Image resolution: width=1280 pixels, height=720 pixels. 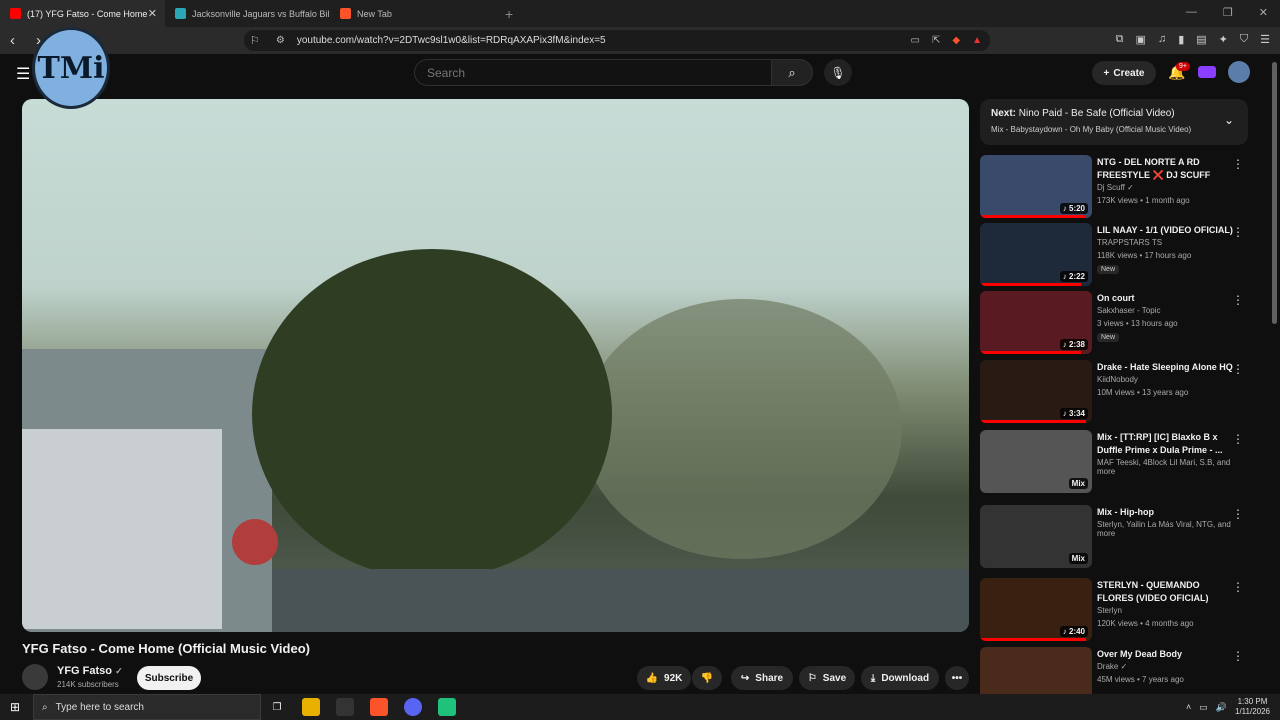 What do you see at coordinates (169, 678) in the screenshot?
I see `subscribe-button: Subscribe` at bounding box center [169, 678].